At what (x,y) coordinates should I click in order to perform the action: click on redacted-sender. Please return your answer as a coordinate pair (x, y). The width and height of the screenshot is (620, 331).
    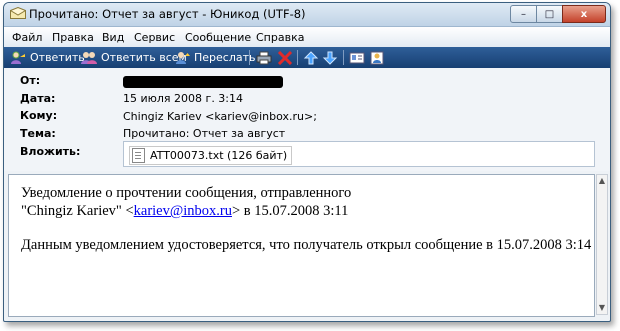
    Looking at the image, I should click on (203, 82).